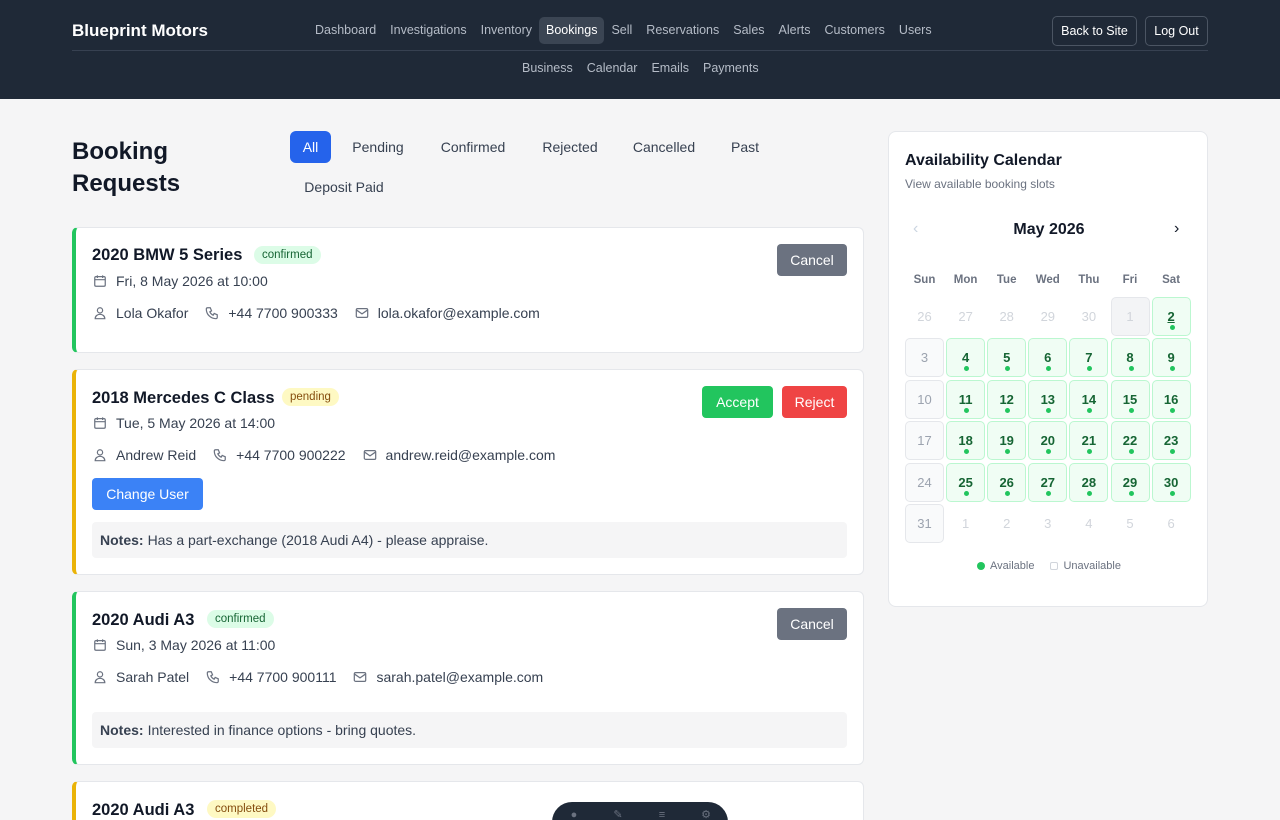  What do you see at coordinates (1089, 358) in the screenshot?
I see `calendar-day: 7` at bounding box center [1089, 358].